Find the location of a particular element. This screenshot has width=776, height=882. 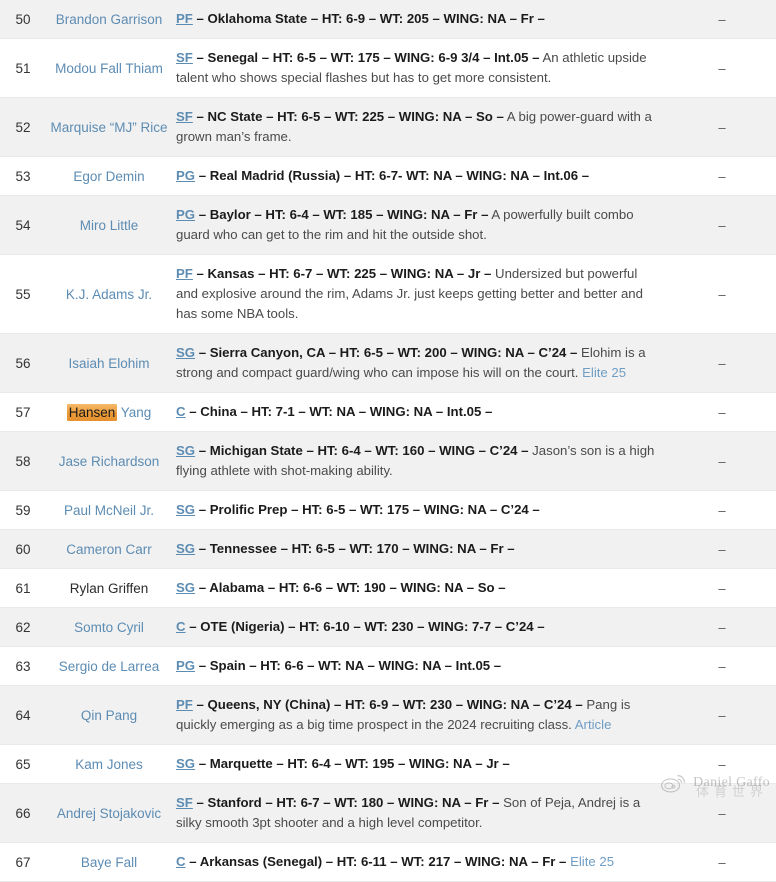

rank-number: 59 is located at coordinates (23, 510).